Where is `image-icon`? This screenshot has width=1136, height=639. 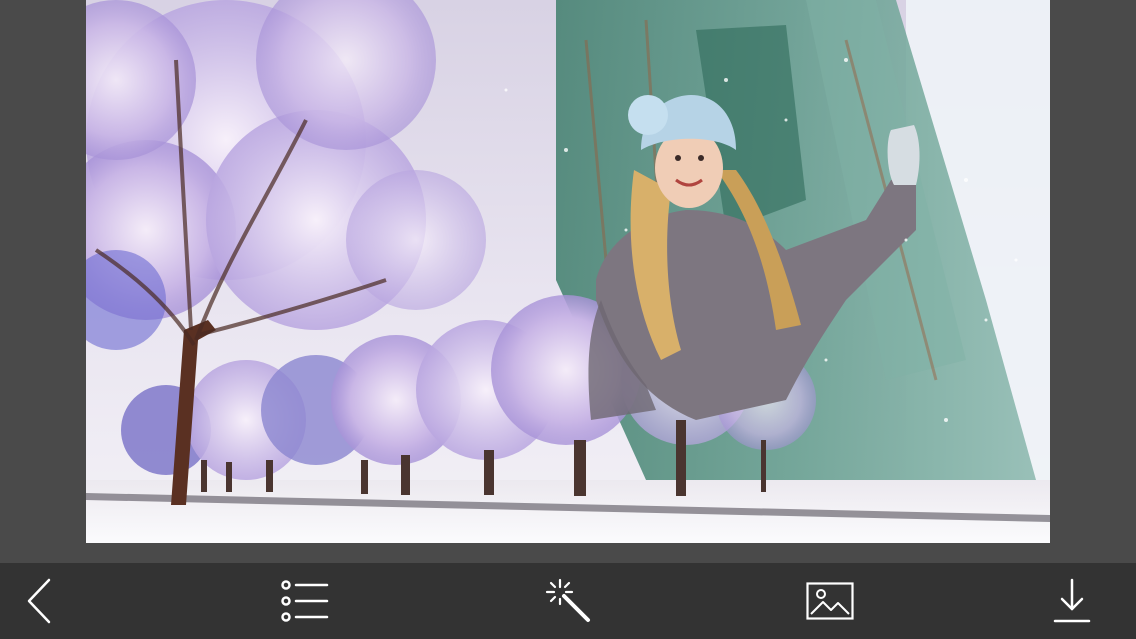
image-icon is located at coordinates (830, 601).